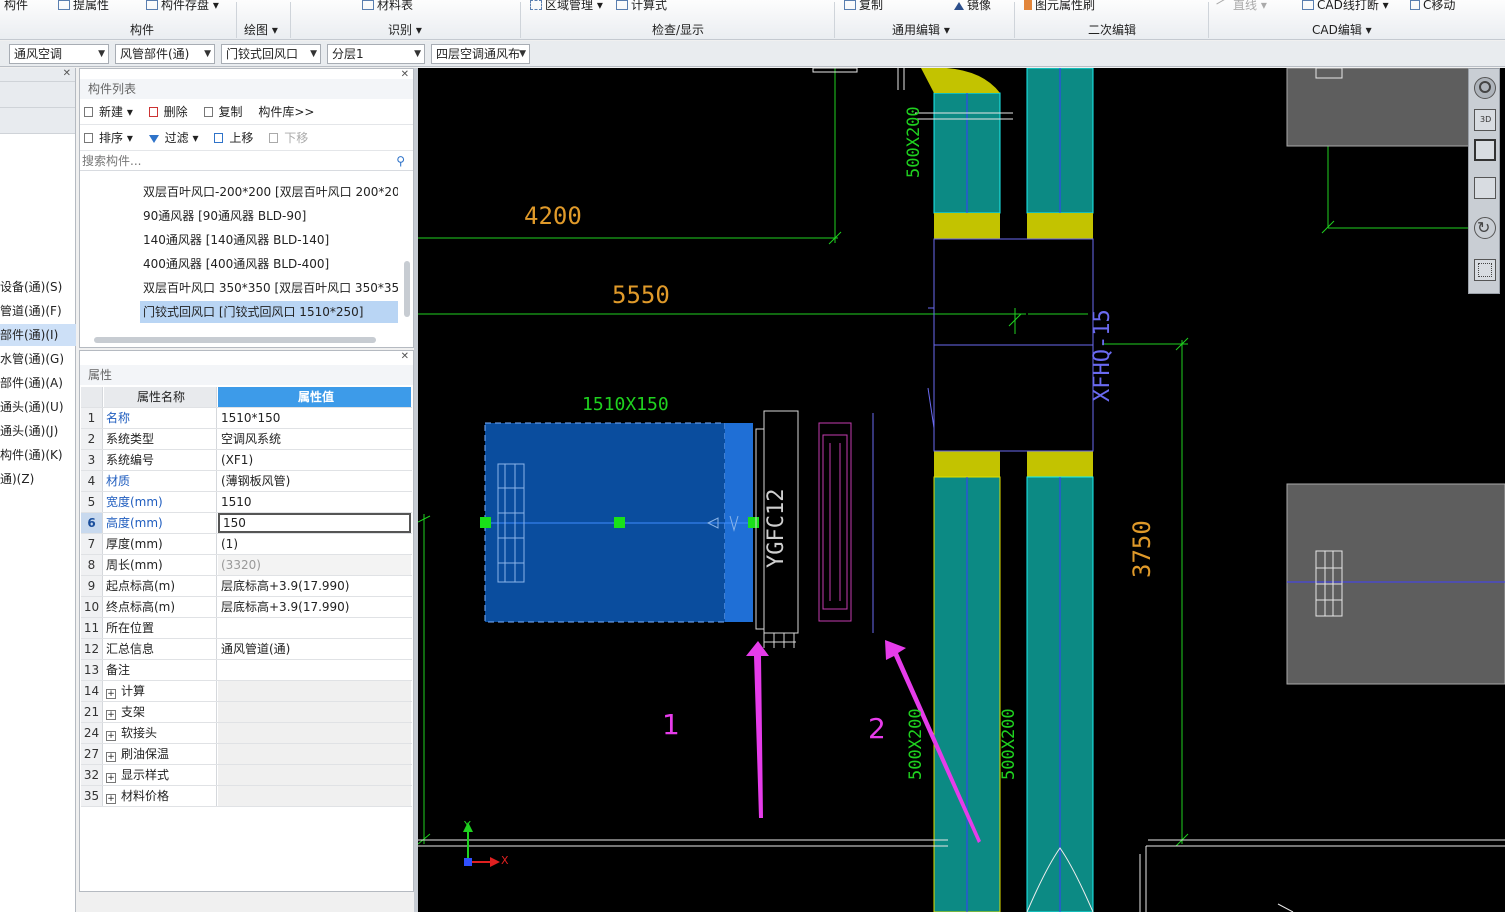 This screenshot has width=1505, height=912. I want to click on orbit-view-button, so click(1485, 88).